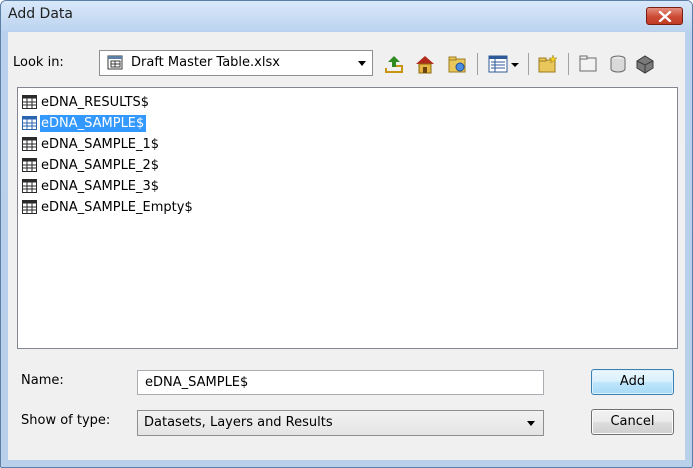 This screenshot has height=468, width=693. Describe the element at coordinates (38, 62) in the screenshot. I see `look-in-label: Look in:` at that location.